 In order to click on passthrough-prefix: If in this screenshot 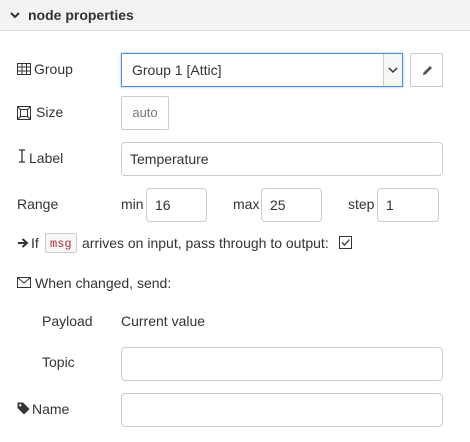, I will do `click(35, 243)`.